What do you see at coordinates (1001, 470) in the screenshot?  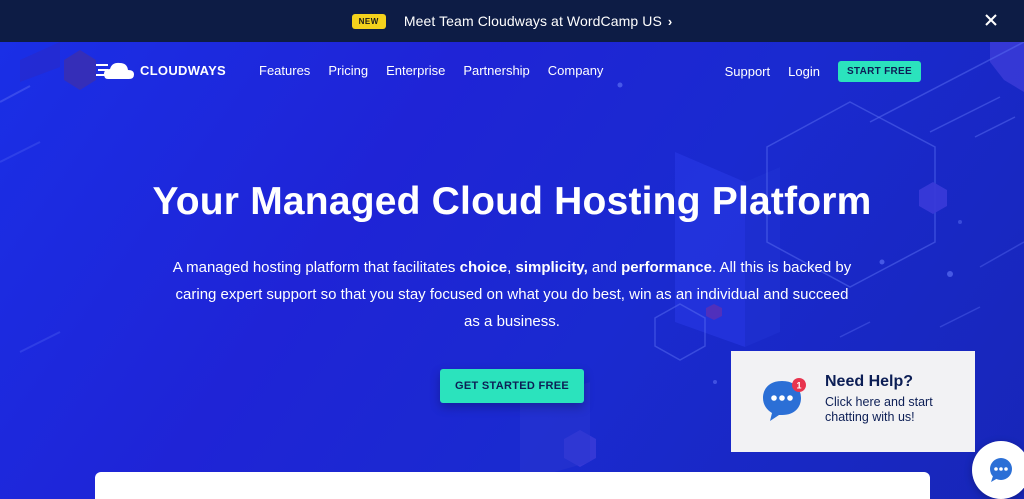 I see `chat-launcher-icon` at bounding box center [1001, 470].